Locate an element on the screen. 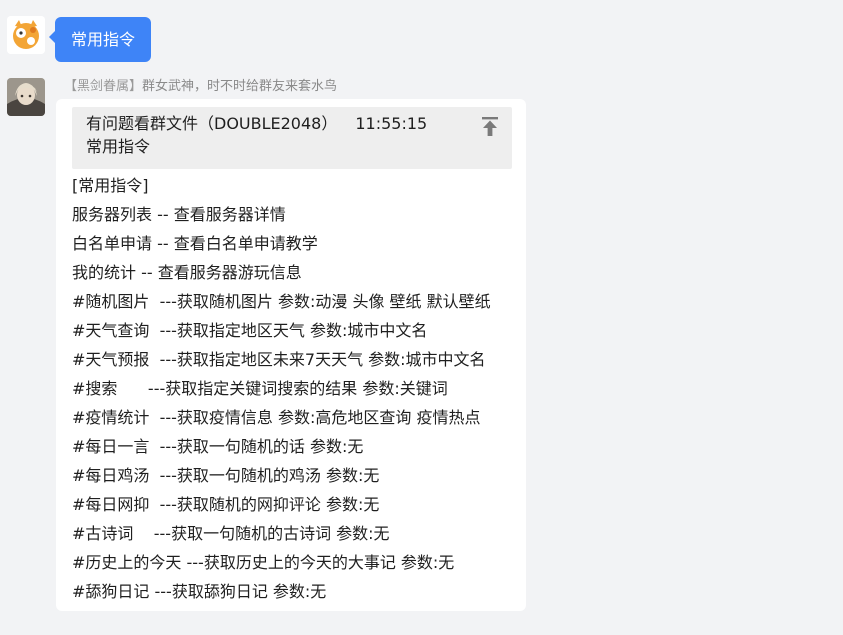 The image size is (843, 635). quote-header: 有问题看群文件（DOUBLE2048） 11:55:15 is located at coordinates (292, 123).